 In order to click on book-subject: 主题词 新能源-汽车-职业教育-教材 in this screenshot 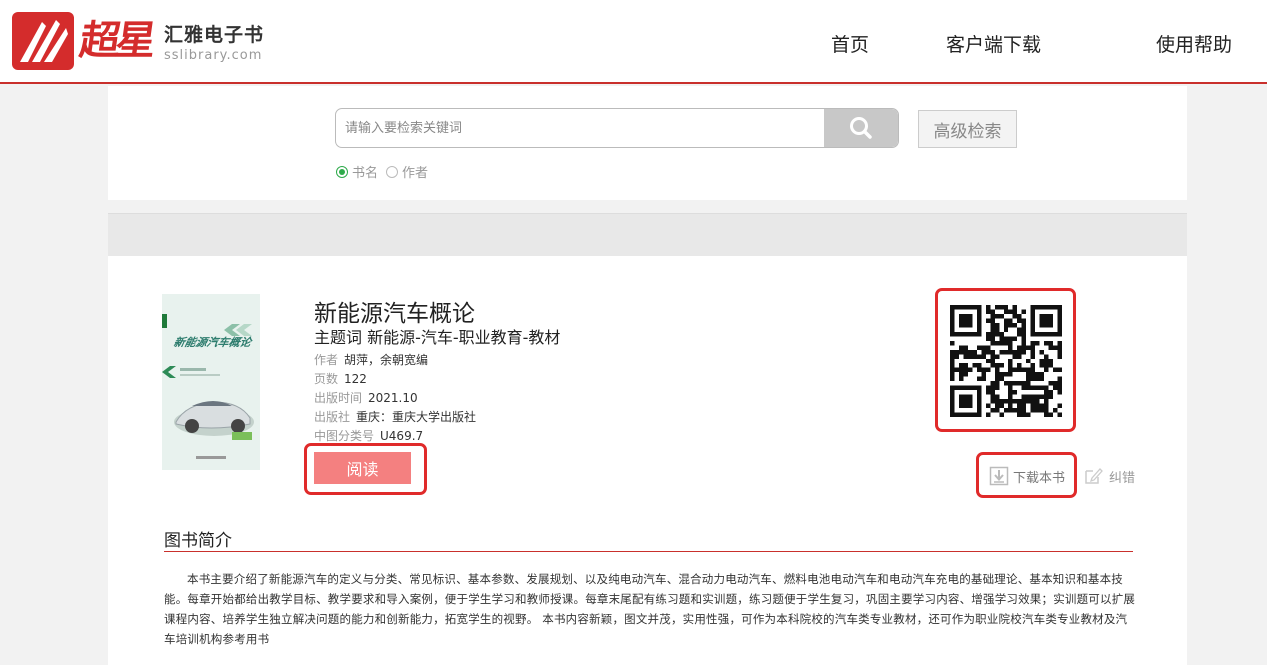, I will do `click(437, 336)`.